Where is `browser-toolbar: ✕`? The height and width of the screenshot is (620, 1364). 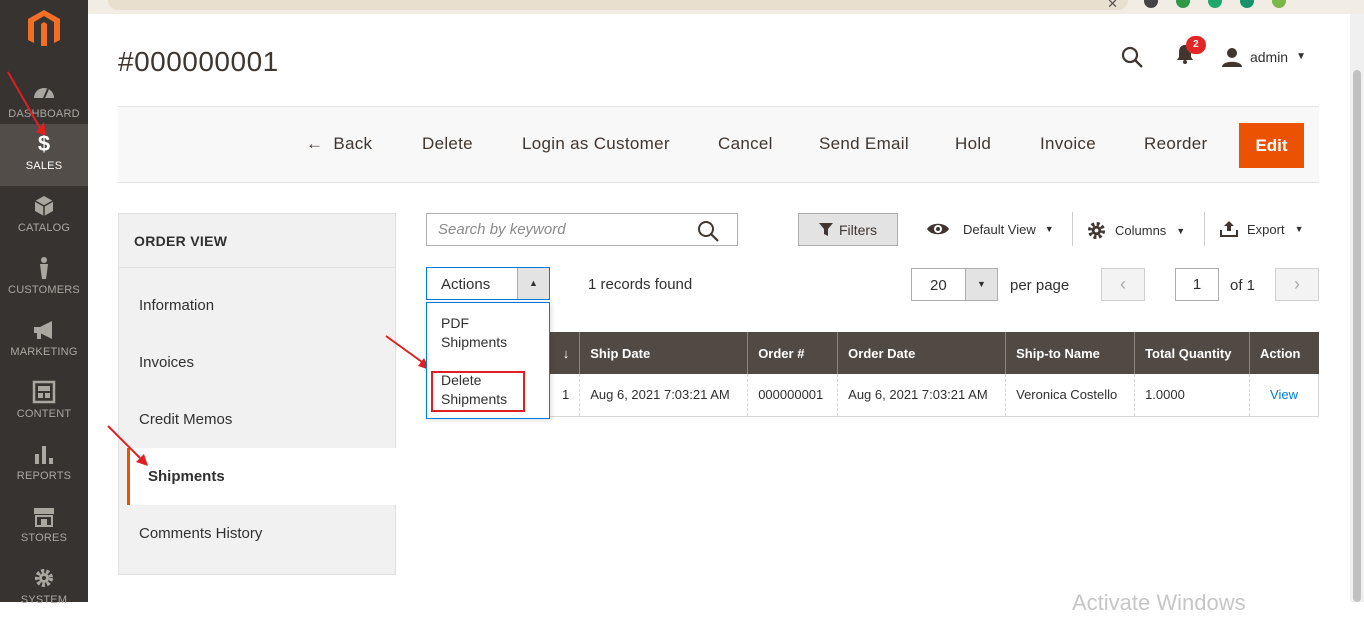
browser-toolbar: ✕ is located at coordinates (682, 7).